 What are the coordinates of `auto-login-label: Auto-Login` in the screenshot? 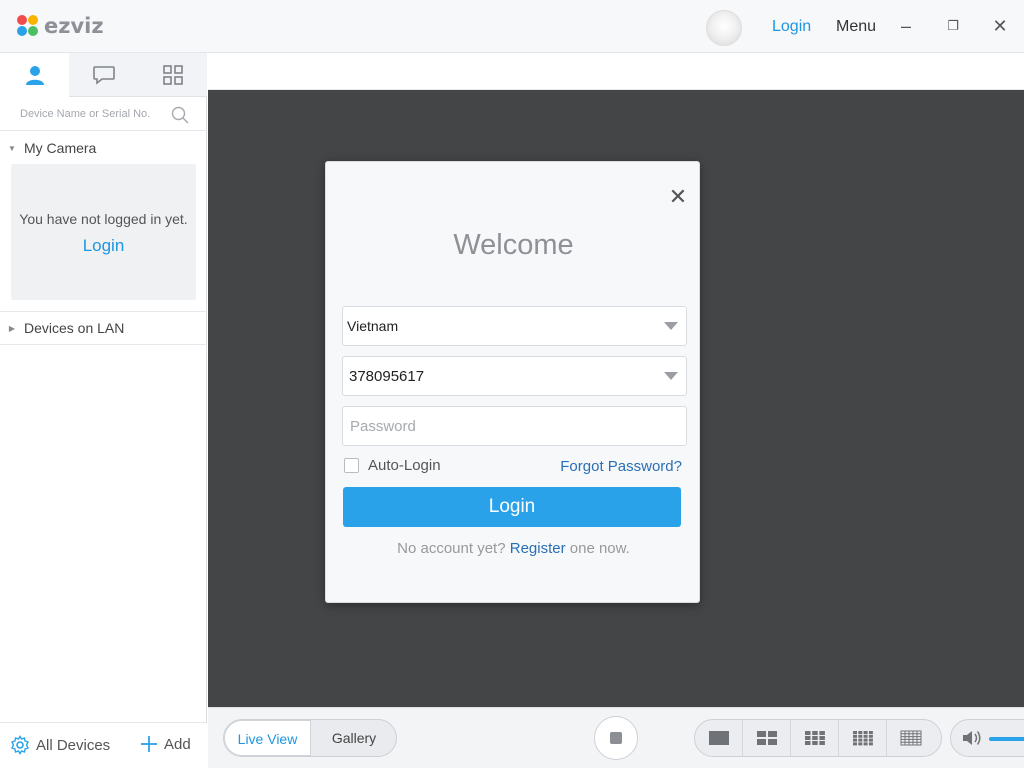 It's located at (404, 465).